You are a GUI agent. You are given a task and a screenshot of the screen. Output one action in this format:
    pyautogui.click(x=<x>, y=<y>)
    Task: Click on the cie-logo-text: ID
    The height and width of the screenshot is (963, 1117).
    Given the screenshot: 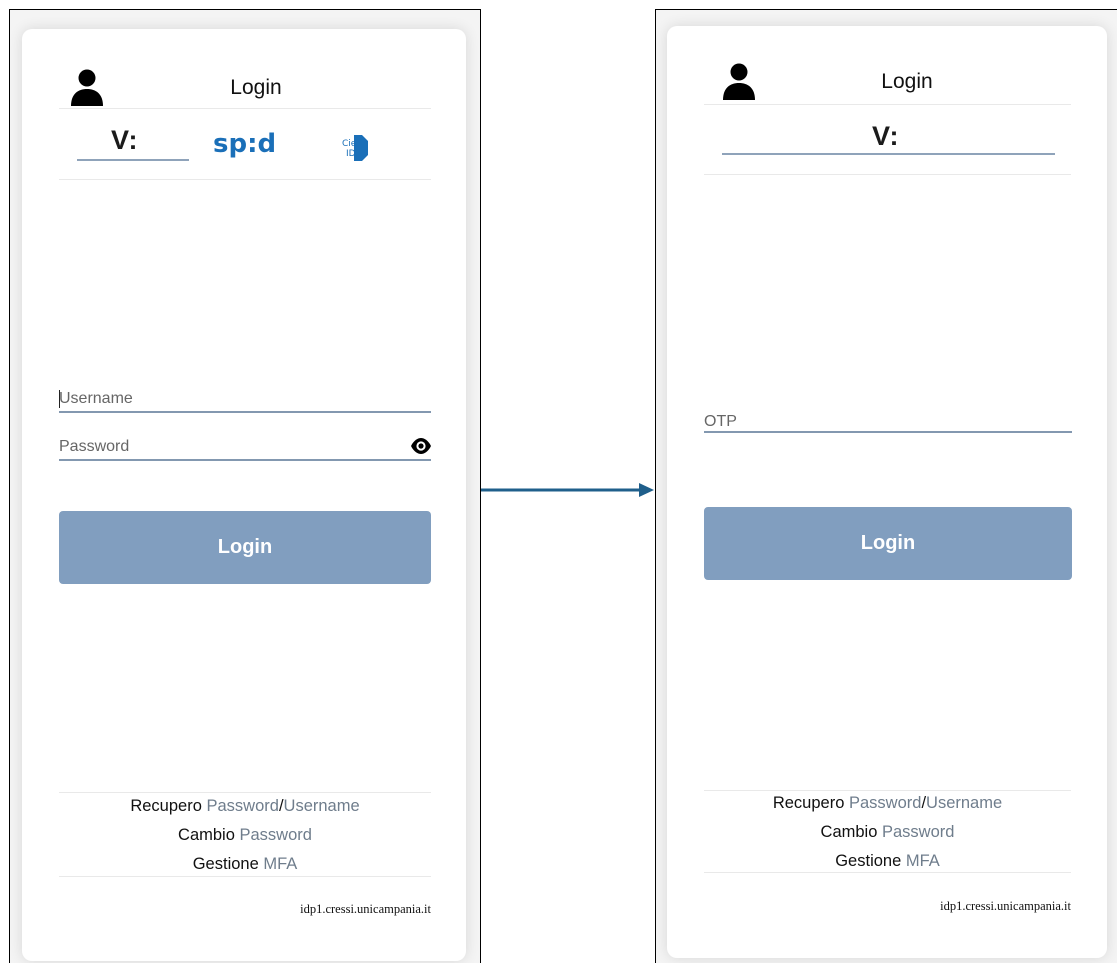 What is the action you would take?
    pyautogui.click(x=351, y=154)
    